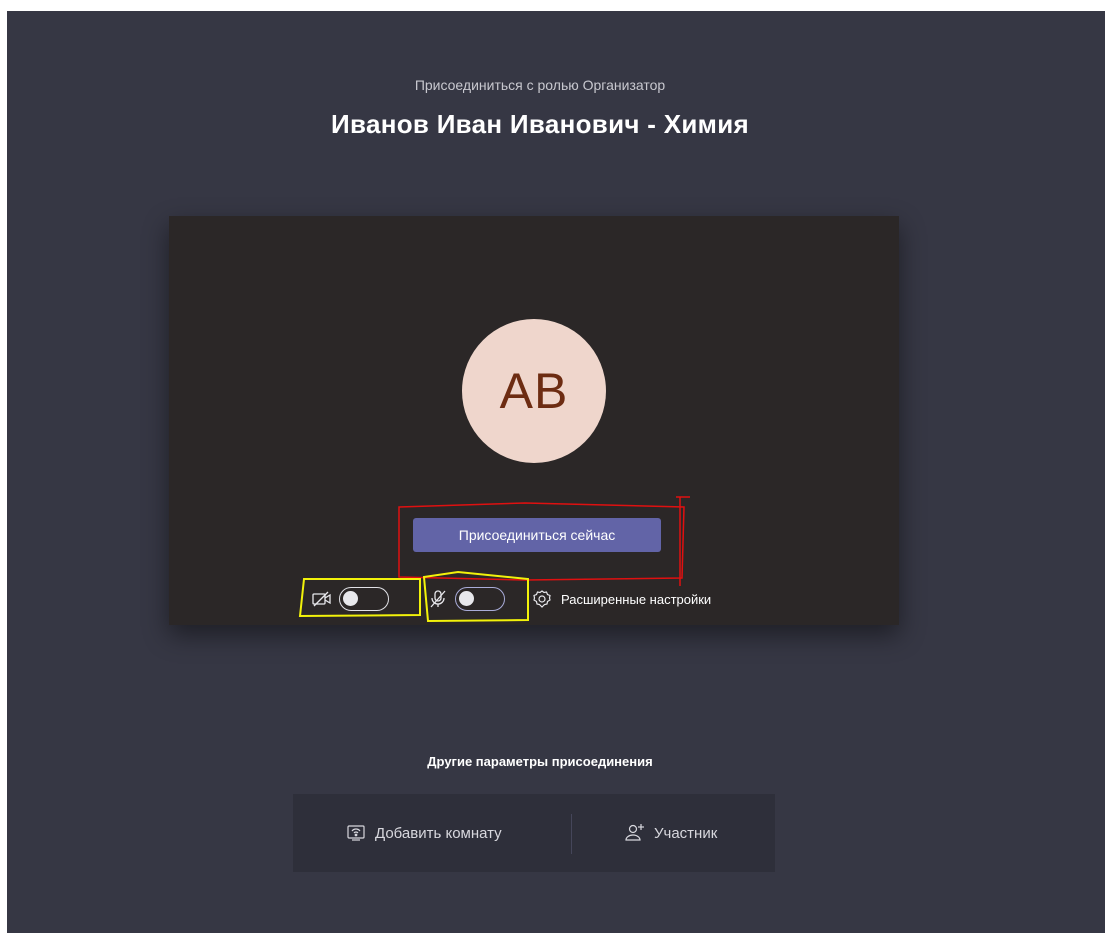  Describe the element at coordinates (540, 124) in the screenshot. I see `meeting-title: Иванов Иван Иванович - Химия` at that location.